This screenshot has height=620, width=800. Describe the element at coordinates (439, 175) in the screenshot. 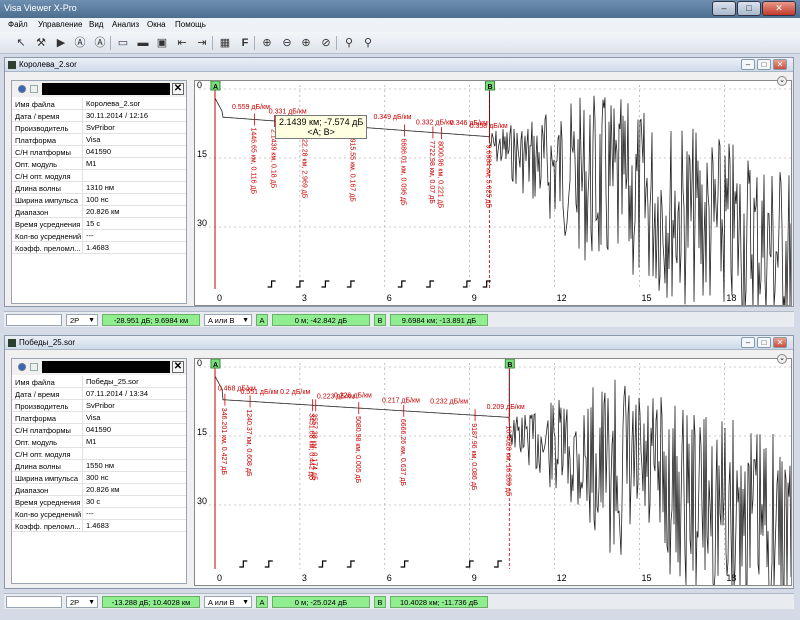

I see `event-label: 8000.96 км, 0.221 дБ` at that location.